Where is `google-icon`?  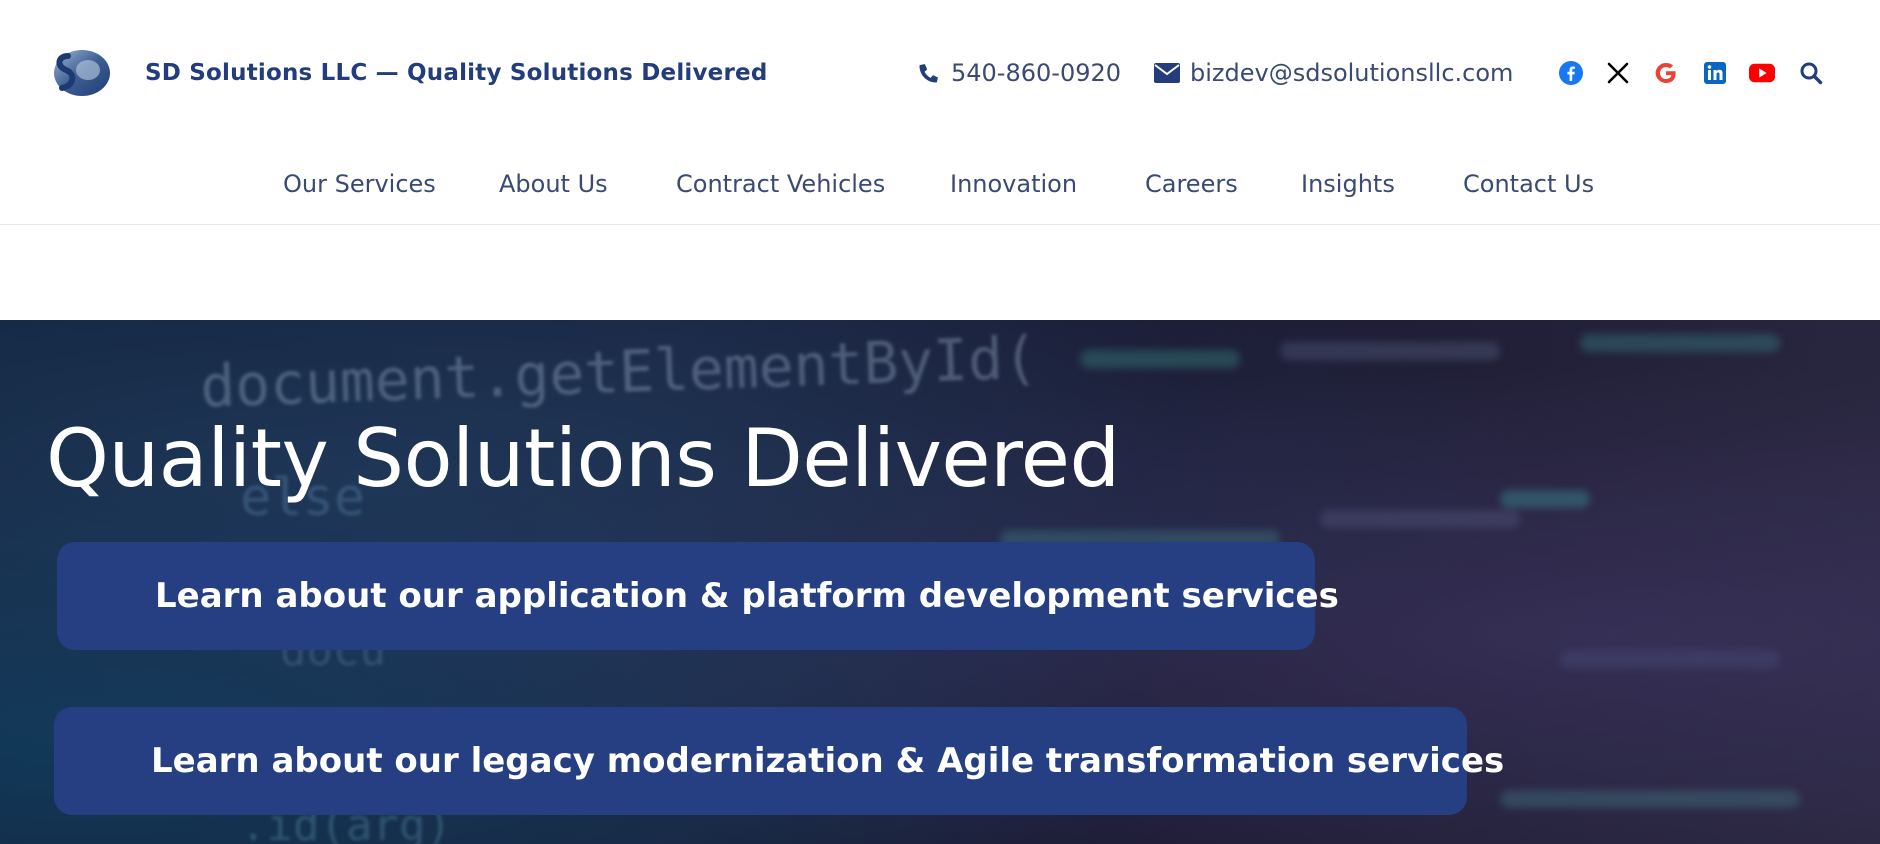
google-icon is located at coordinates (1666, 73).